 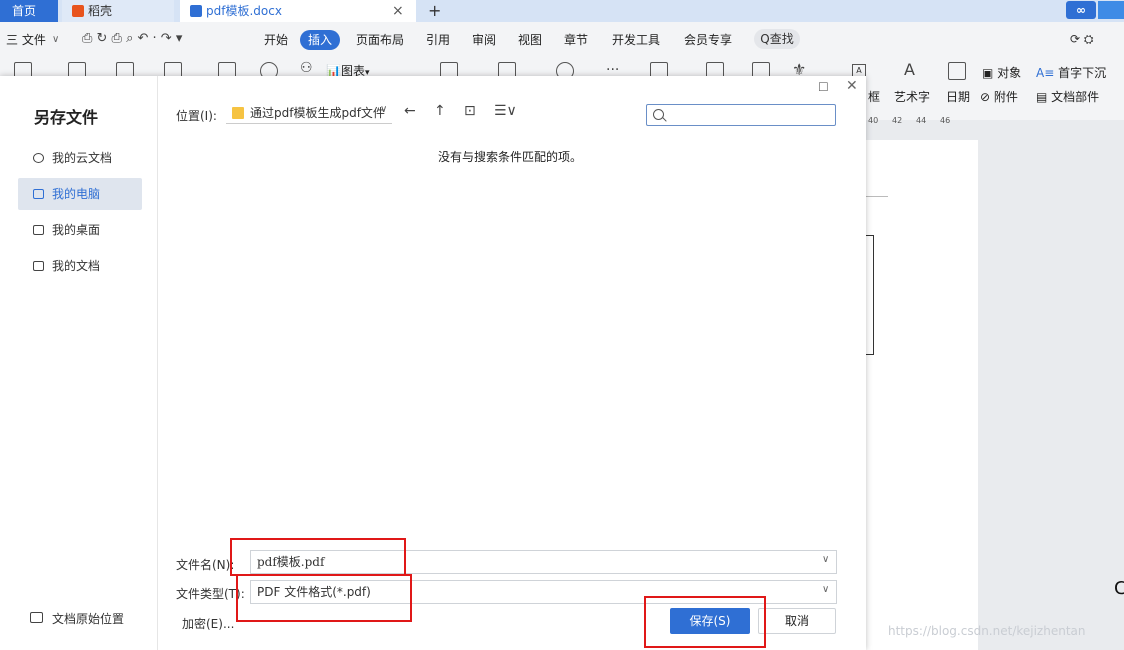 I want to click on ruler-tick: 42, so click(x=897, y=120).